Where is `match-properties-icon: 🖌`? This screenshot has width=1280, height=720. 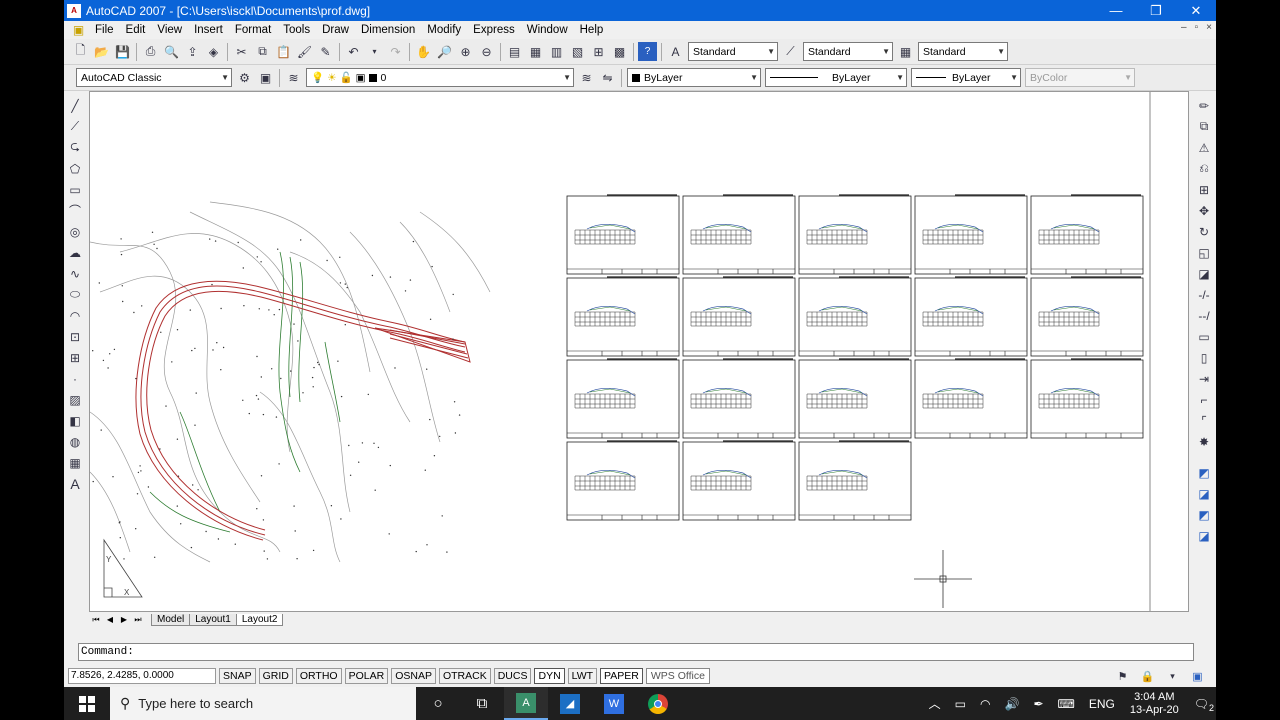 match-properties-icon: 🖌 is located at coordinates (304, 51).